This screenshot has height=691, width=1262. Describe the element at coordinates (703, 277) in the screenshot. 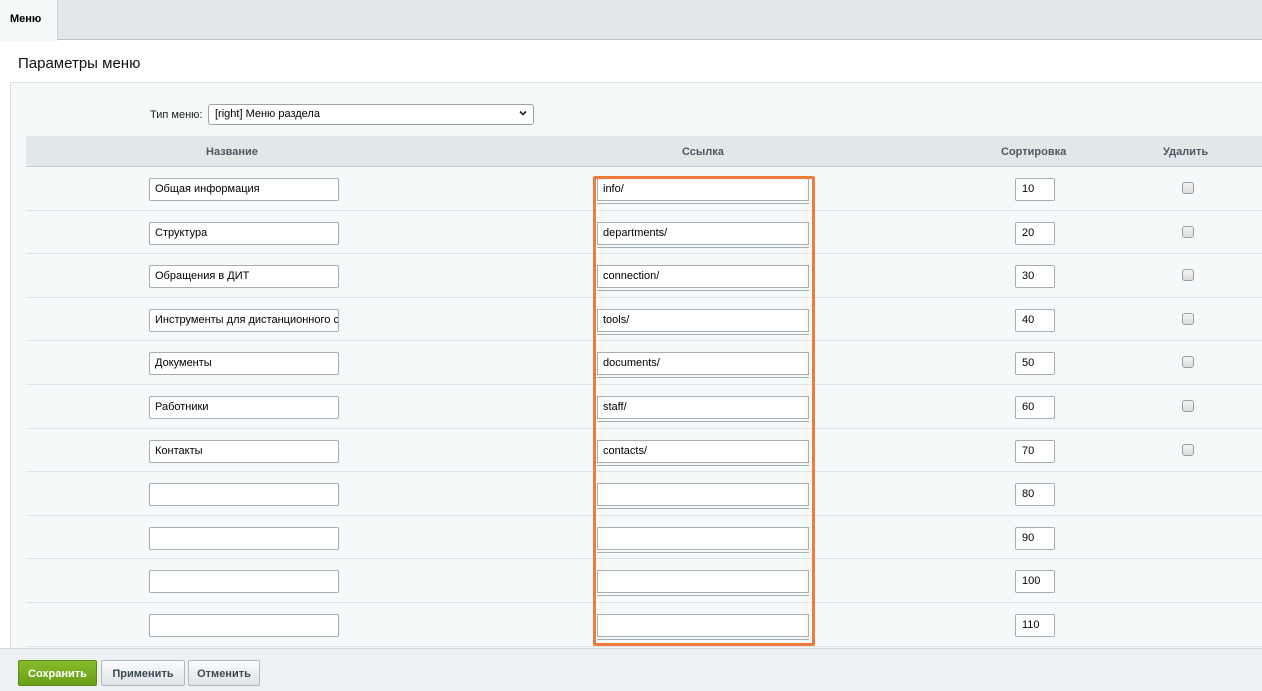

I see `item-link-input: connection/` at that location.